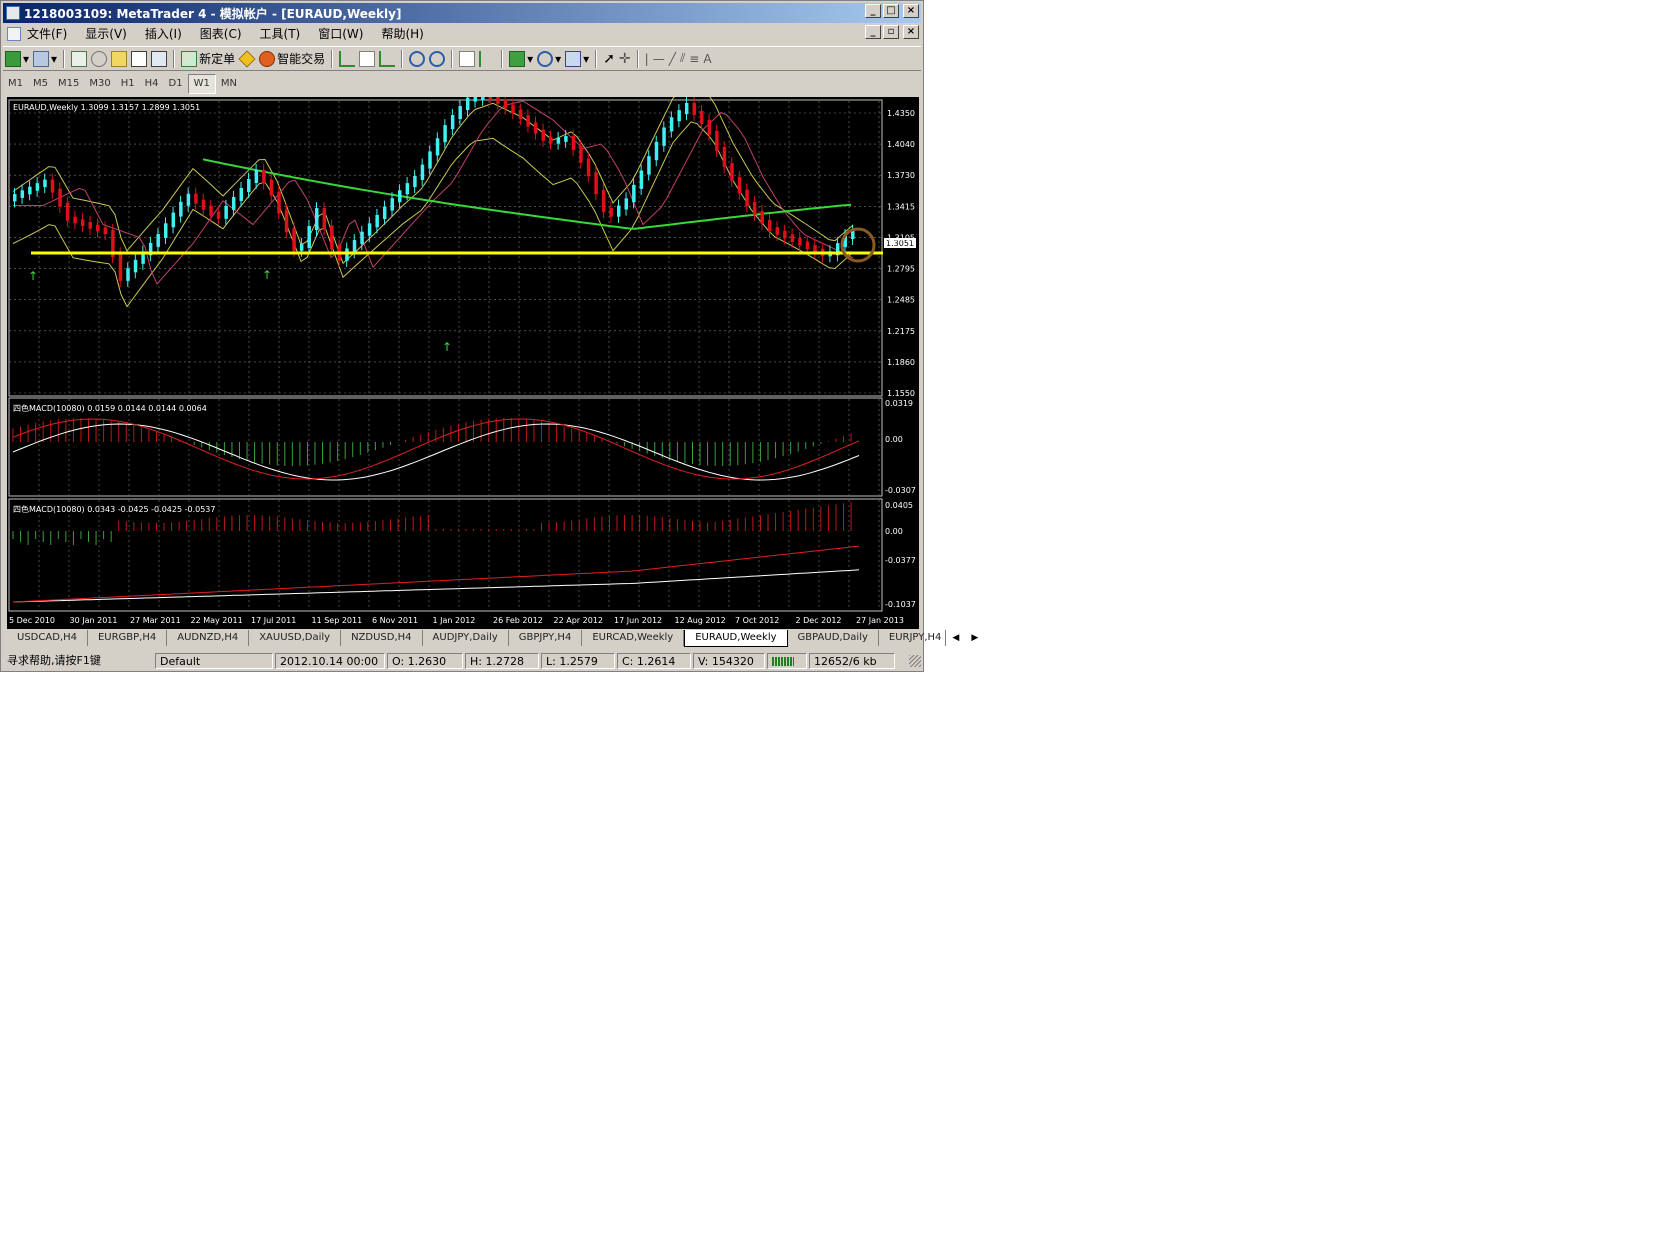  What do you see at coordinates (201, 84) in the screenshot?
I see `timeframe-w1: W1` at bounding box center [201, 84].